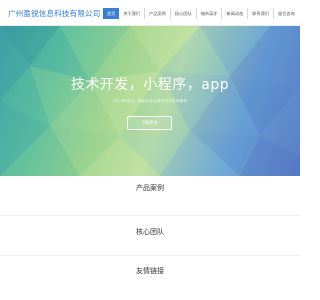 The height and width of the screenshot is (300, 320). I want to click on learn-more-button: 了解更多, so click(149, 123).